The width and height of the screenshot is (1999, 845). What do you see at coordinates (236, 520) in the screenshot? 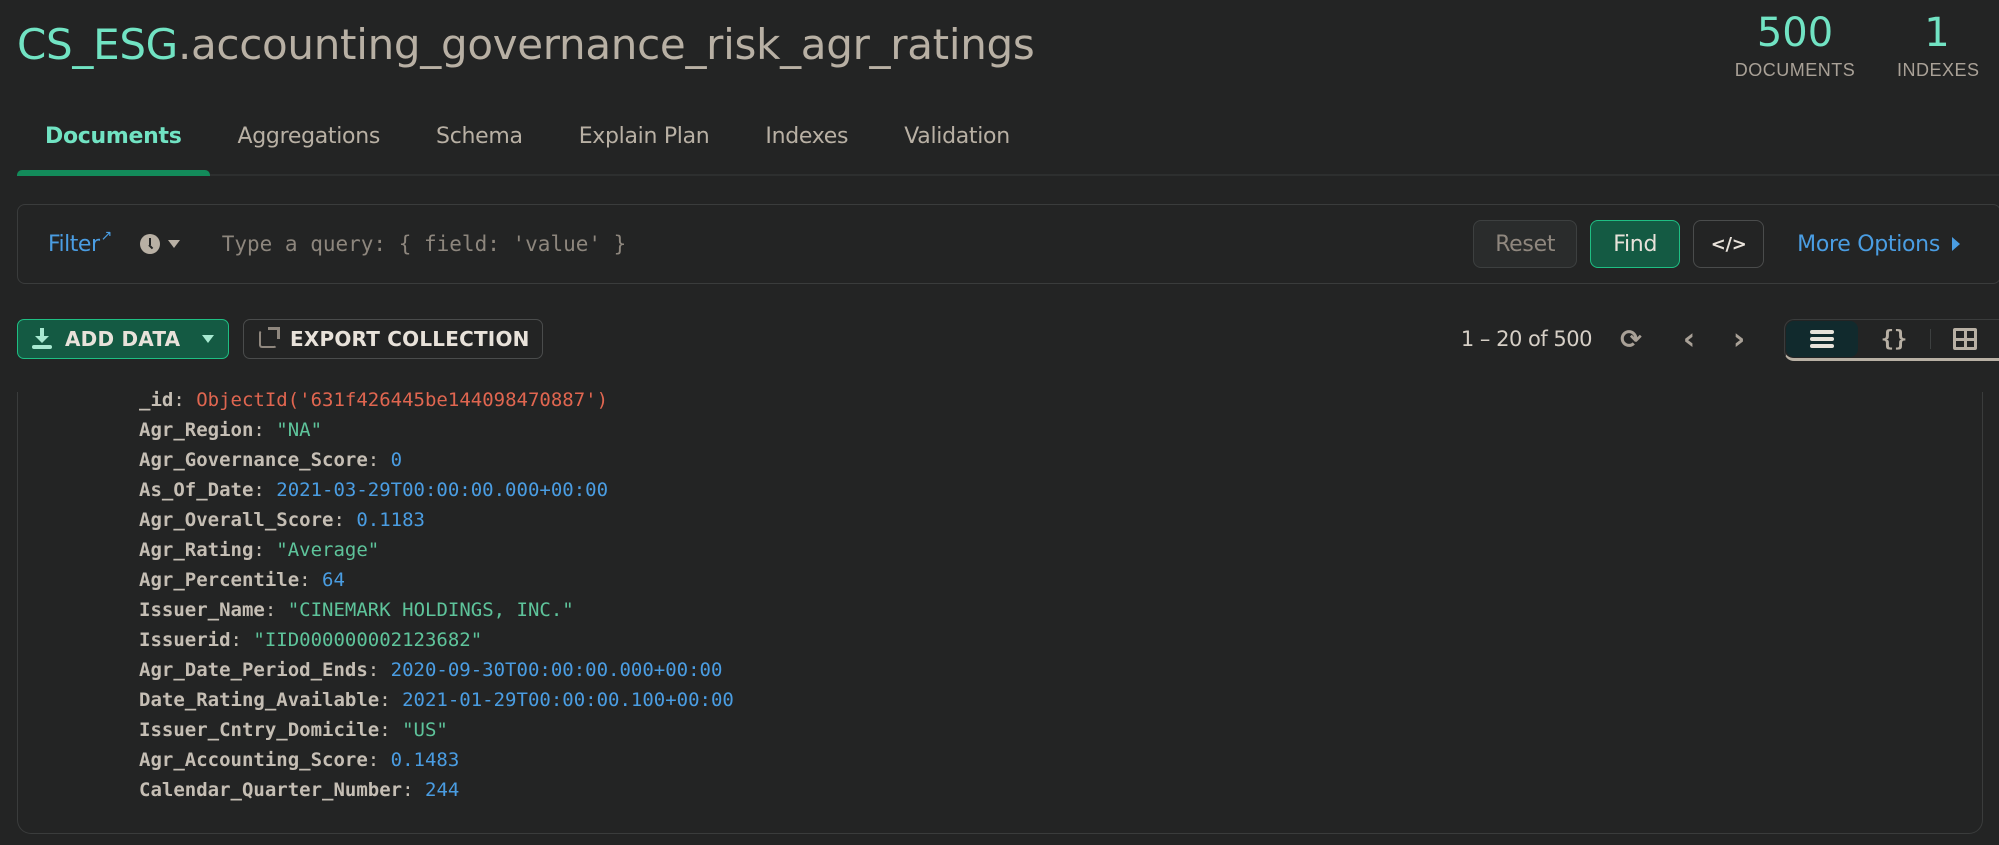
I see `field-key: Agr_Overall_Score` at bounding box center [236, 520].